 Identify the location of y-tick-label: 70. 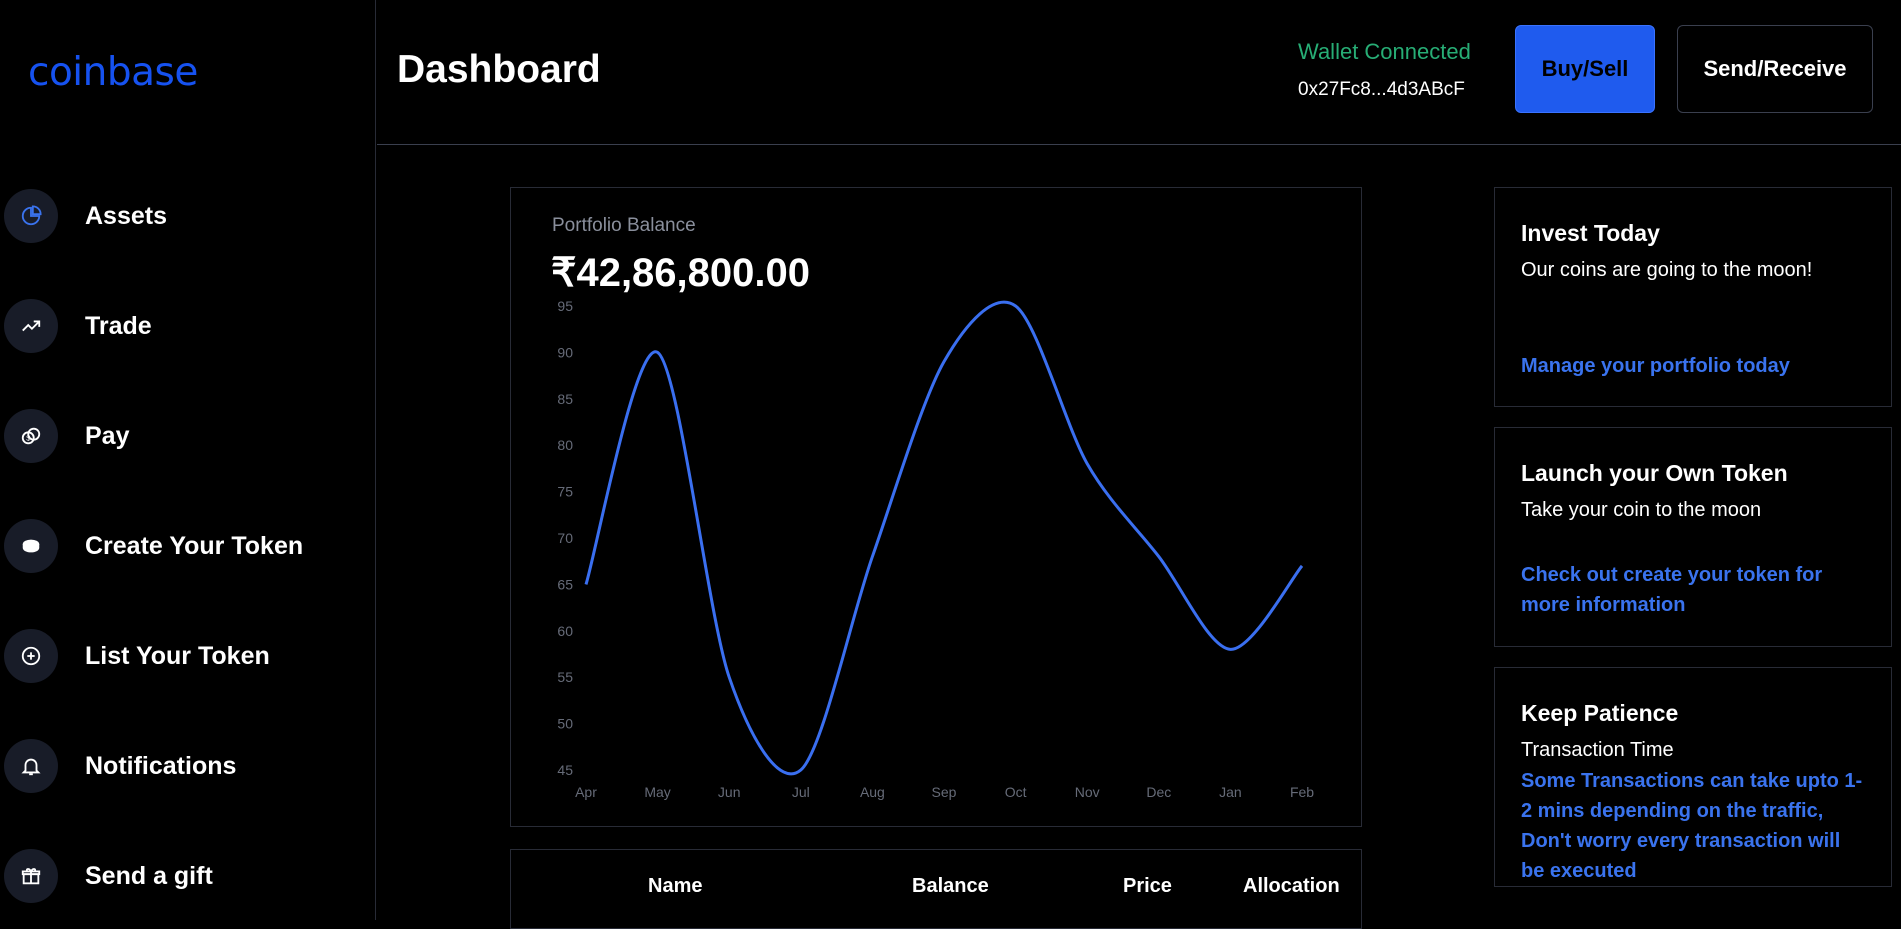
(565, 538).